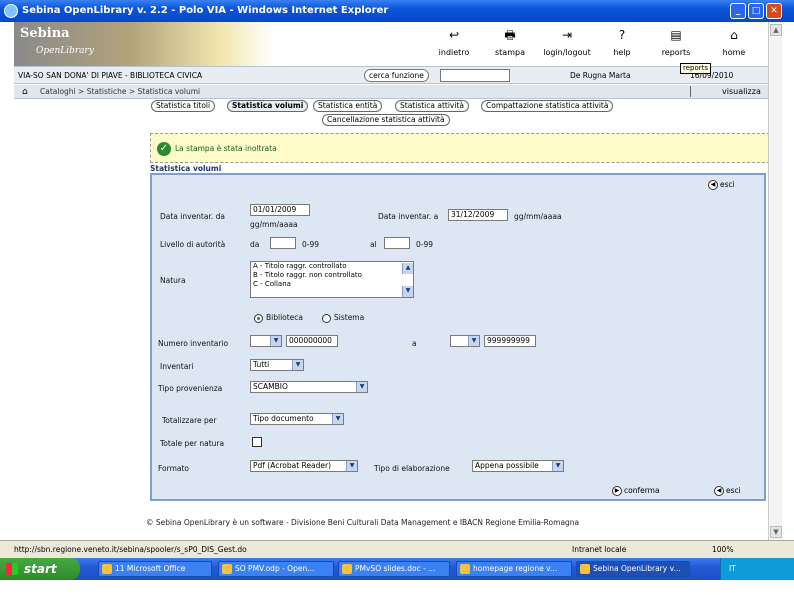 This screenshot has width=794, height=595. Describe the element at coordinates (186, 168) in the screenshot. I see `form-title: Statistica volumi` at that location.